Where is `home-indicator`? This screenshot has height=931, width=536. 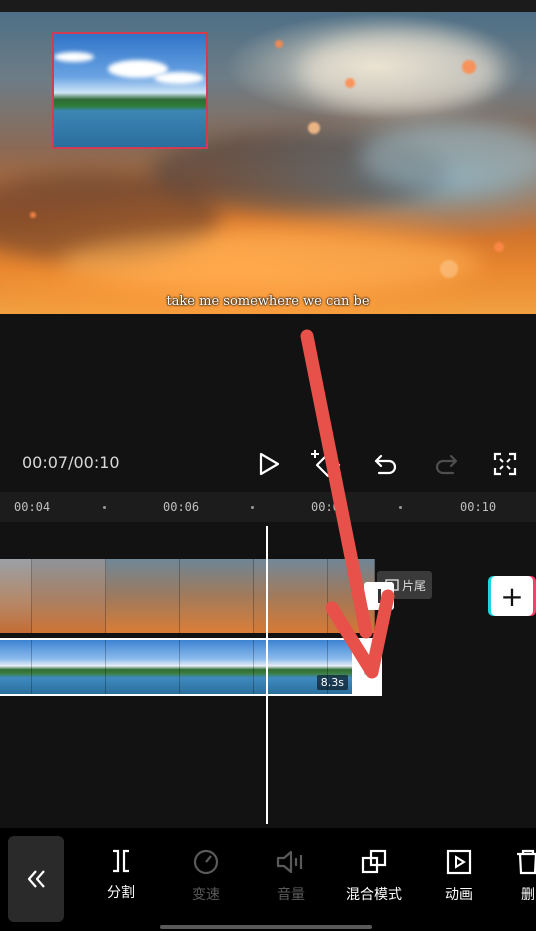
home-indicator is located at coordinates (266, 927).